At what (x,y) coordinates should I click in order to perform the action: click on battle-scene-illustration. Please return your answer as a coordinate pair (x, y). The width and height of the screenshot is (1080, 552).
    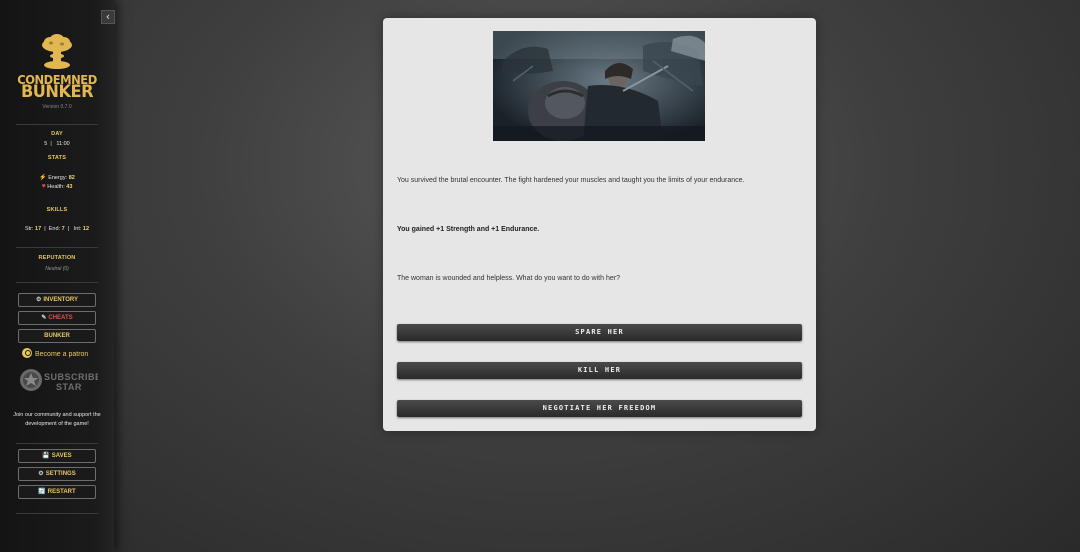
    Looking at the image, I should click on (599, 86).